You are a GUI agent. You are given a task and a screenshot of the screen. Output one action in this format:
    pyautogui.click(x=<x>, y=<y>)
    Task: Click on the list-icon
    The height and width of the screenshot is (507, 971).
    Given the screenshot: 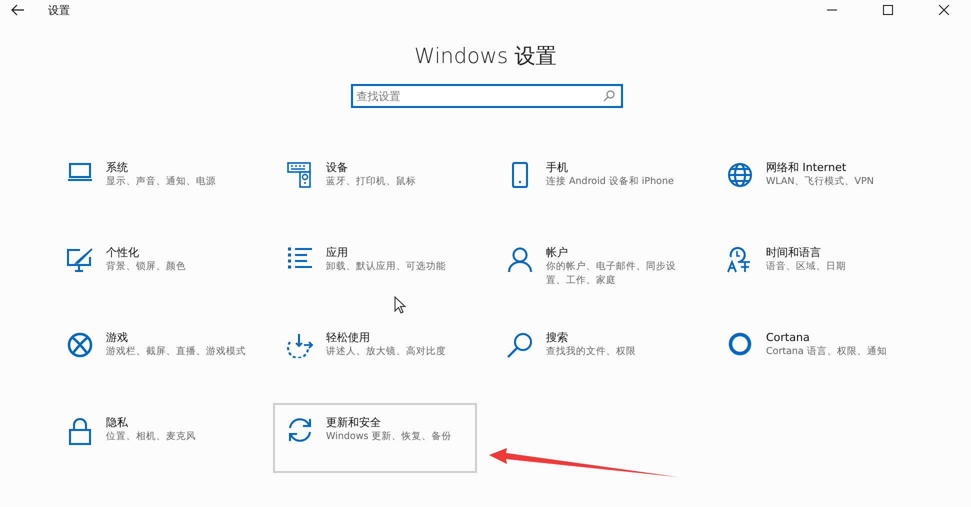 What is the action you would take?
    pyautogui.click(x=300, y=258)
    